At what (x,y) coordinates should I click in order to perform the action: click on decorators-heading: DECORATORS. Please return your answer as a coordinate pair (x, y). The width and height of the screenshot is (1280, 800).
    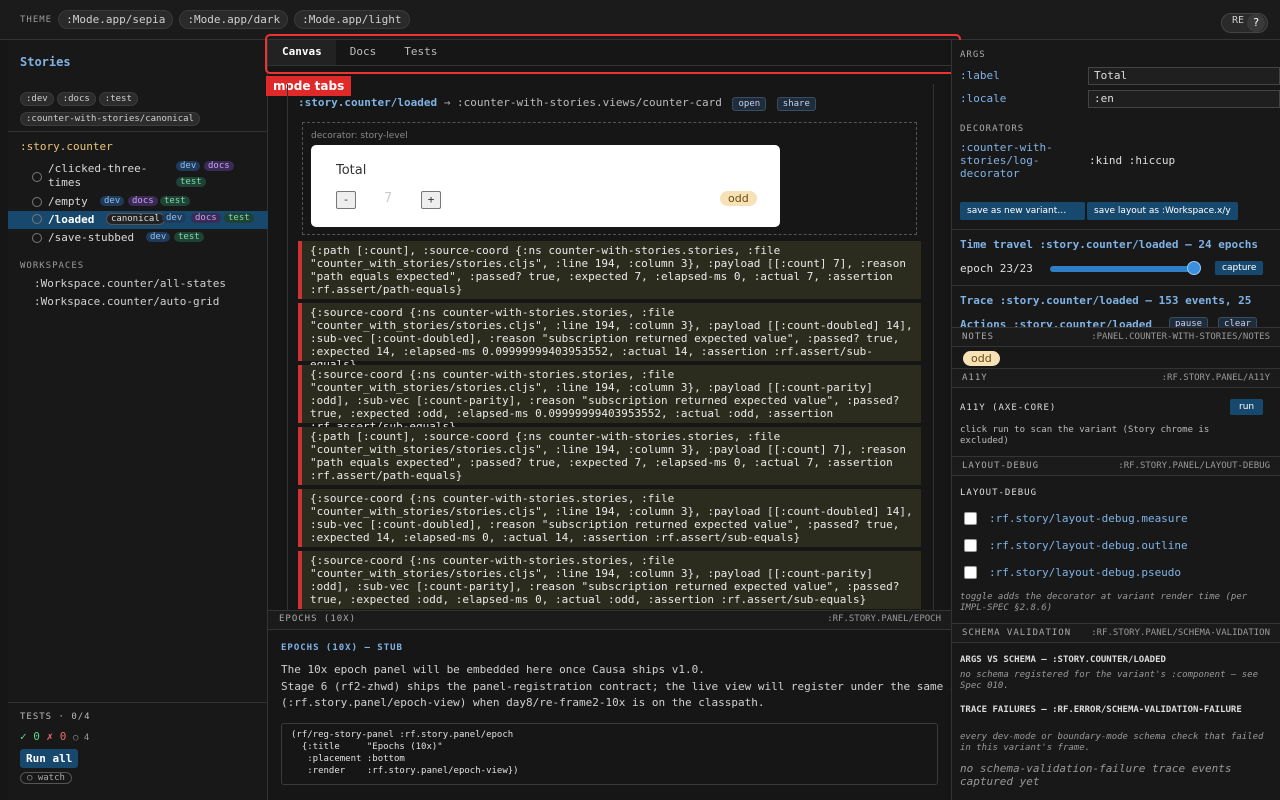
    Looking at the image, I should click on (992, 129).